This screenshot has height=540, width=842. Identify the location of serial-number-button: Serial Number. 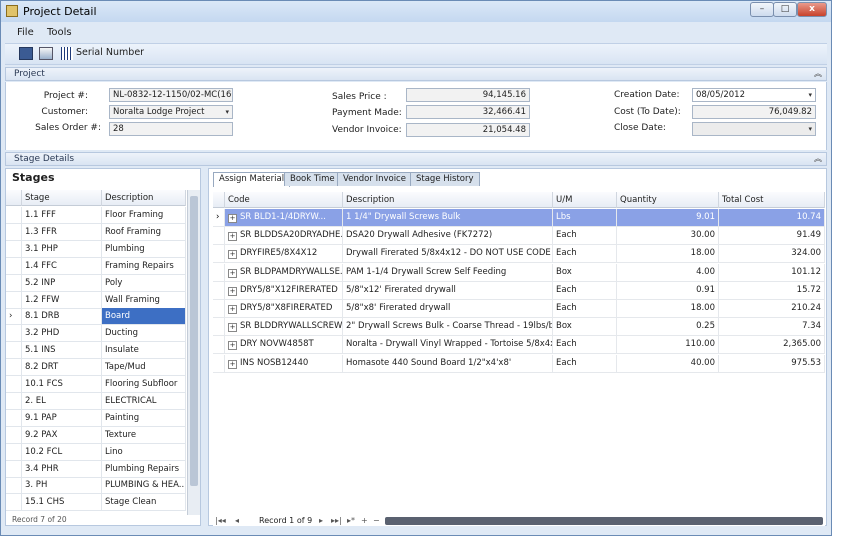
(110, 52).